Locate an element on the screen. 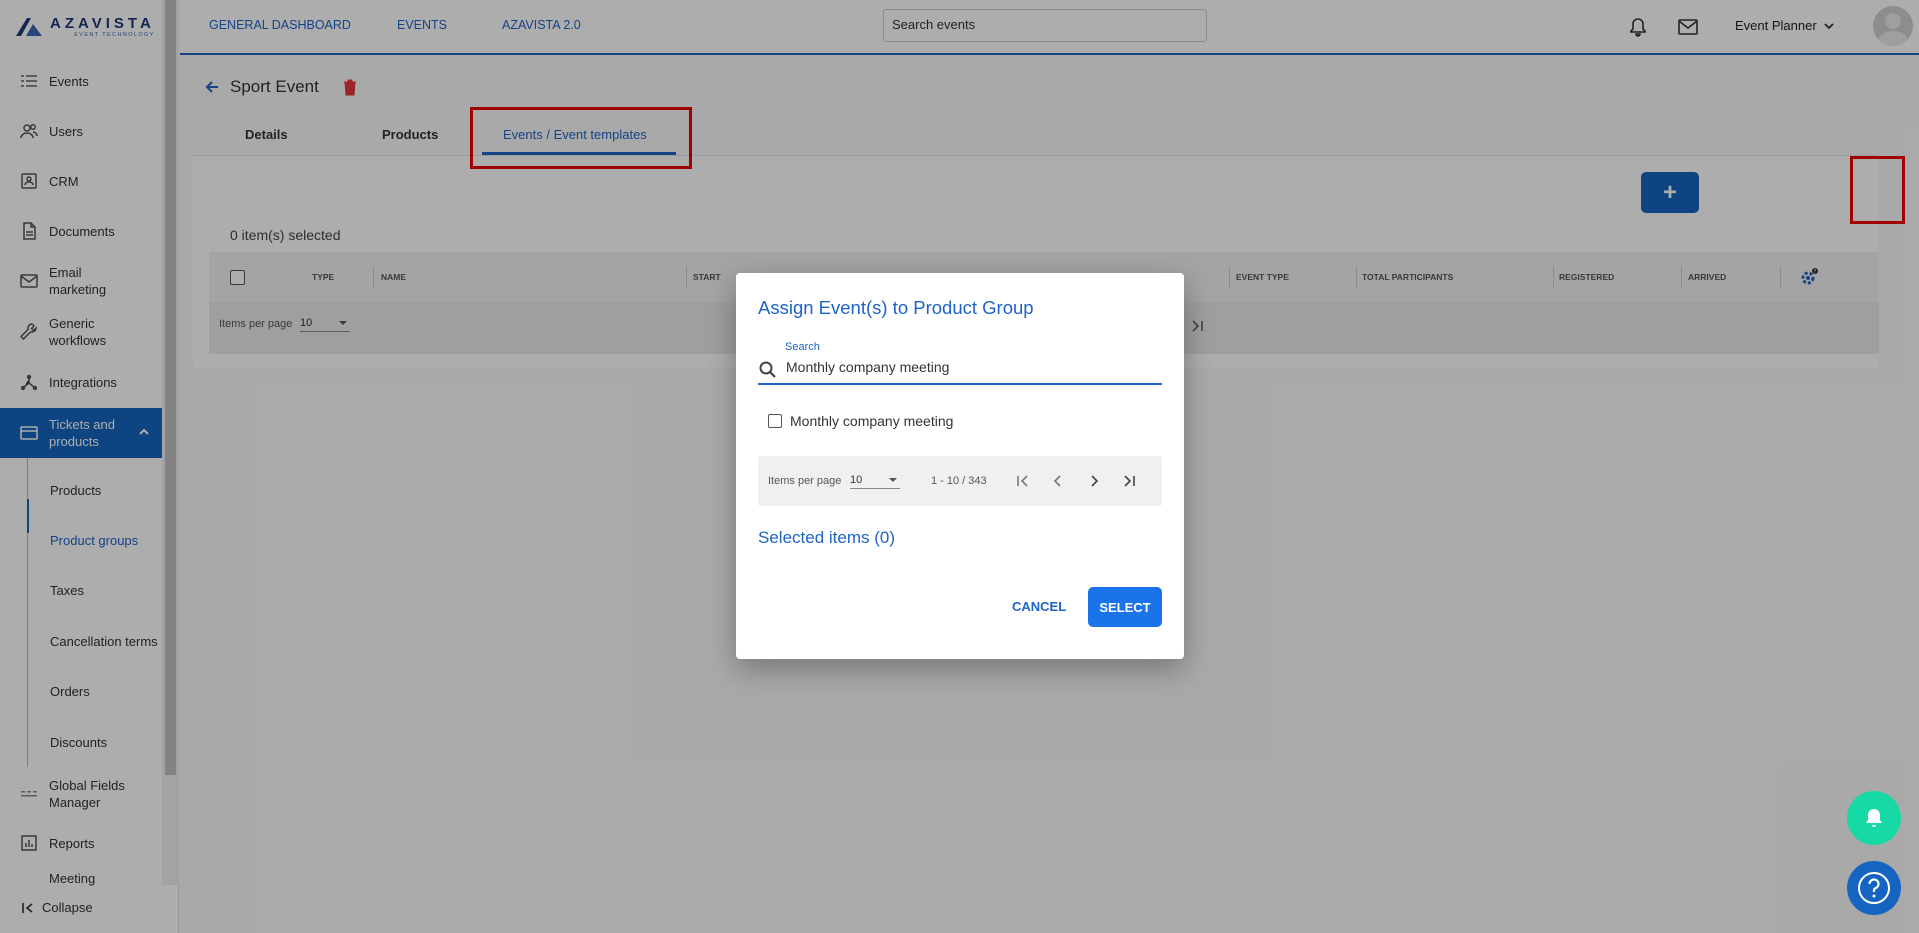 The width and height of the screenshot is (1919, 933). dialog-title: Assign Event(s) to Product Group is located at coordinates (896, 307).